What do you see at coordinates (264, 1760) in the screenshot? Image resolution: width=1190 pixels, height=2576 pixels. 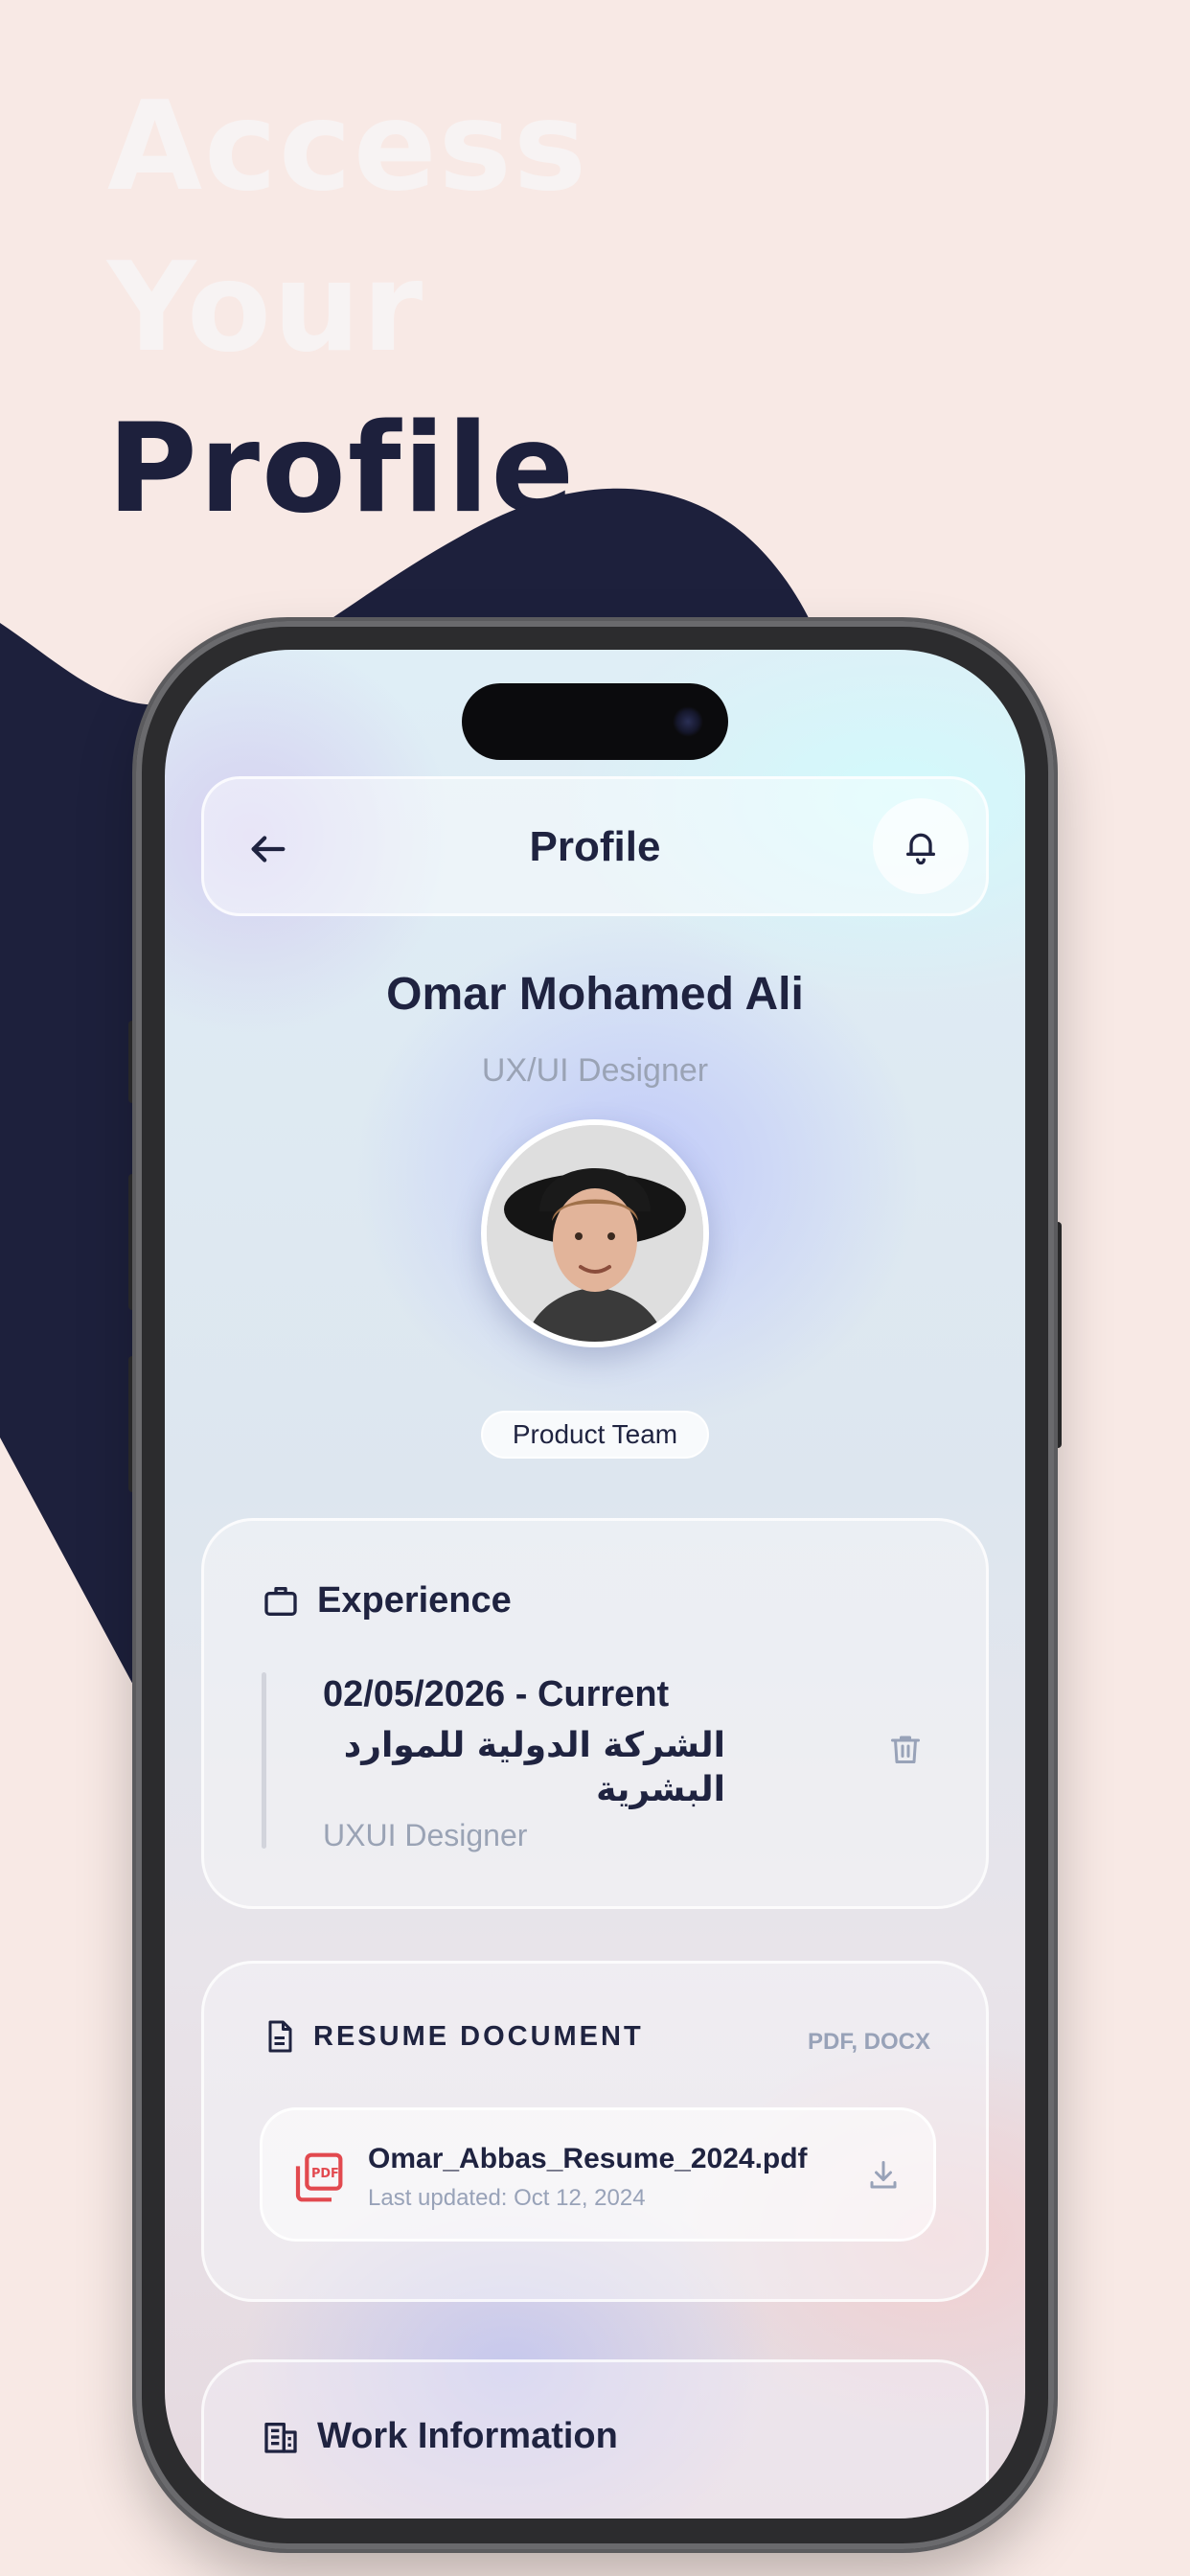 I see `timeline-bar` at bounding box center [264, 1760].